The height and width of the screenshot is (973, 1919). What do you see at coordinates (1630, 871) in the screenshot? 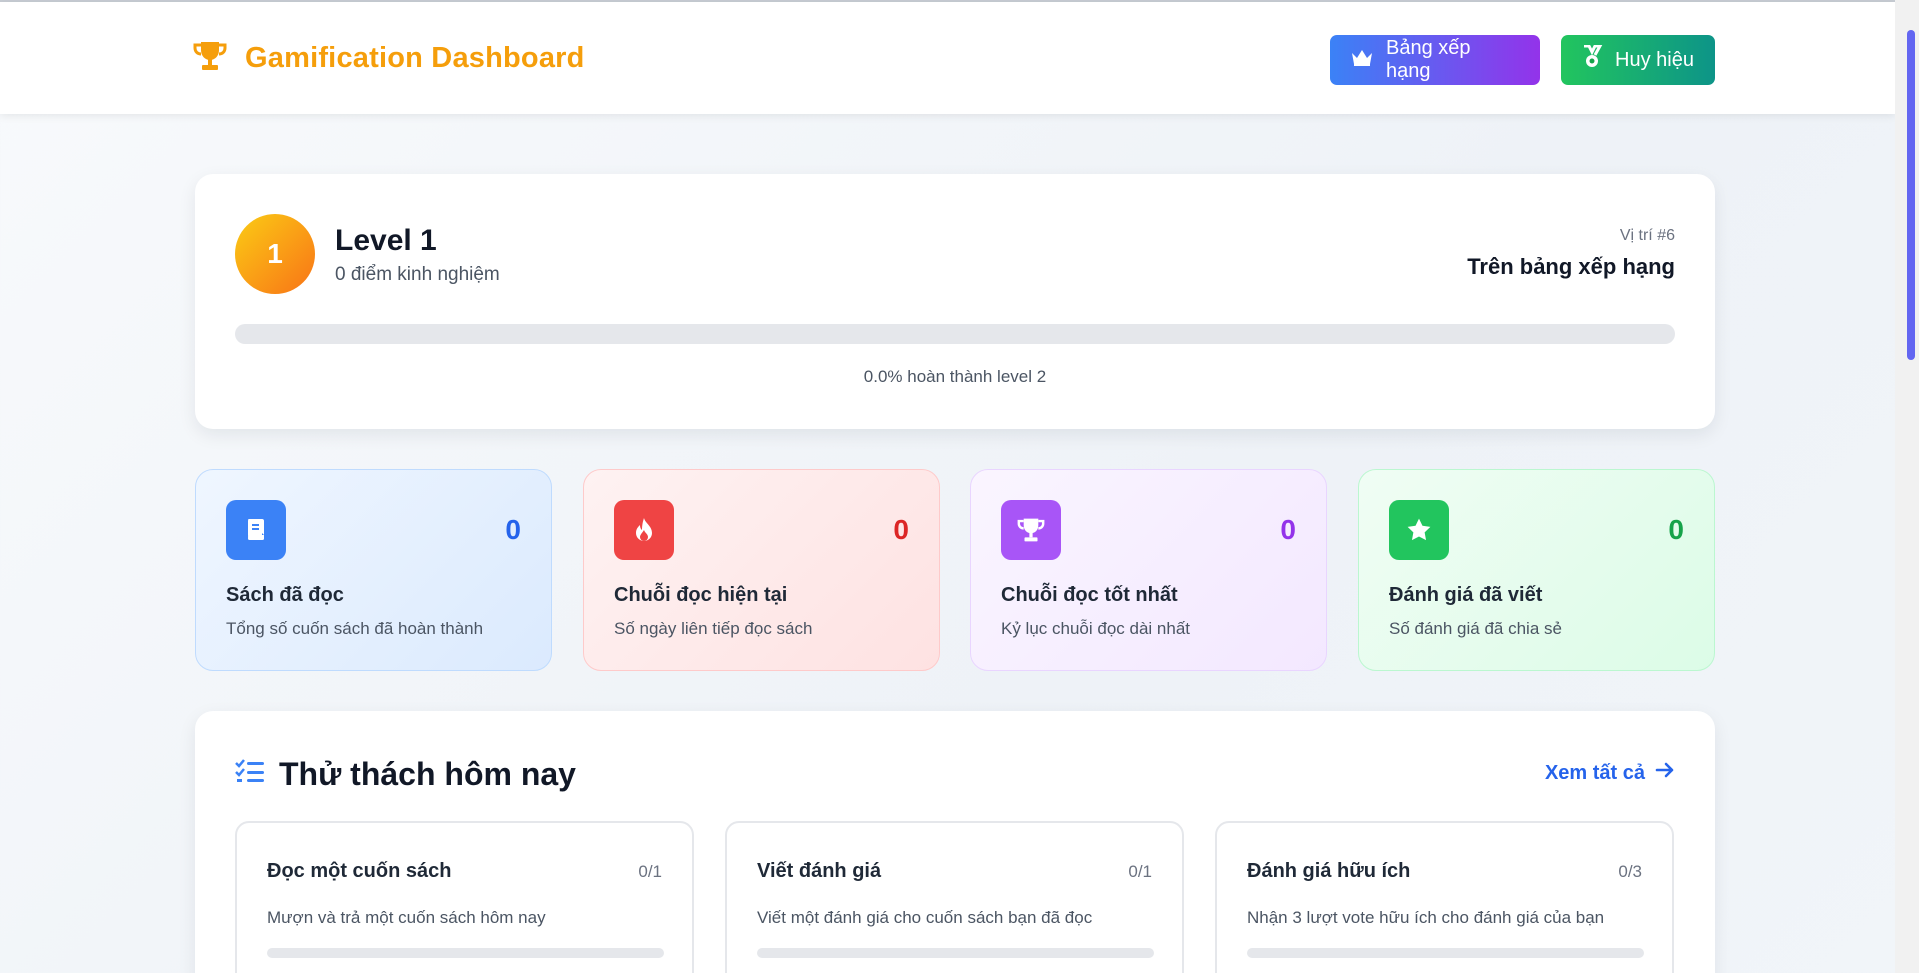
I see `challenge-count: 0/3` at bounding box center [1630, 871].